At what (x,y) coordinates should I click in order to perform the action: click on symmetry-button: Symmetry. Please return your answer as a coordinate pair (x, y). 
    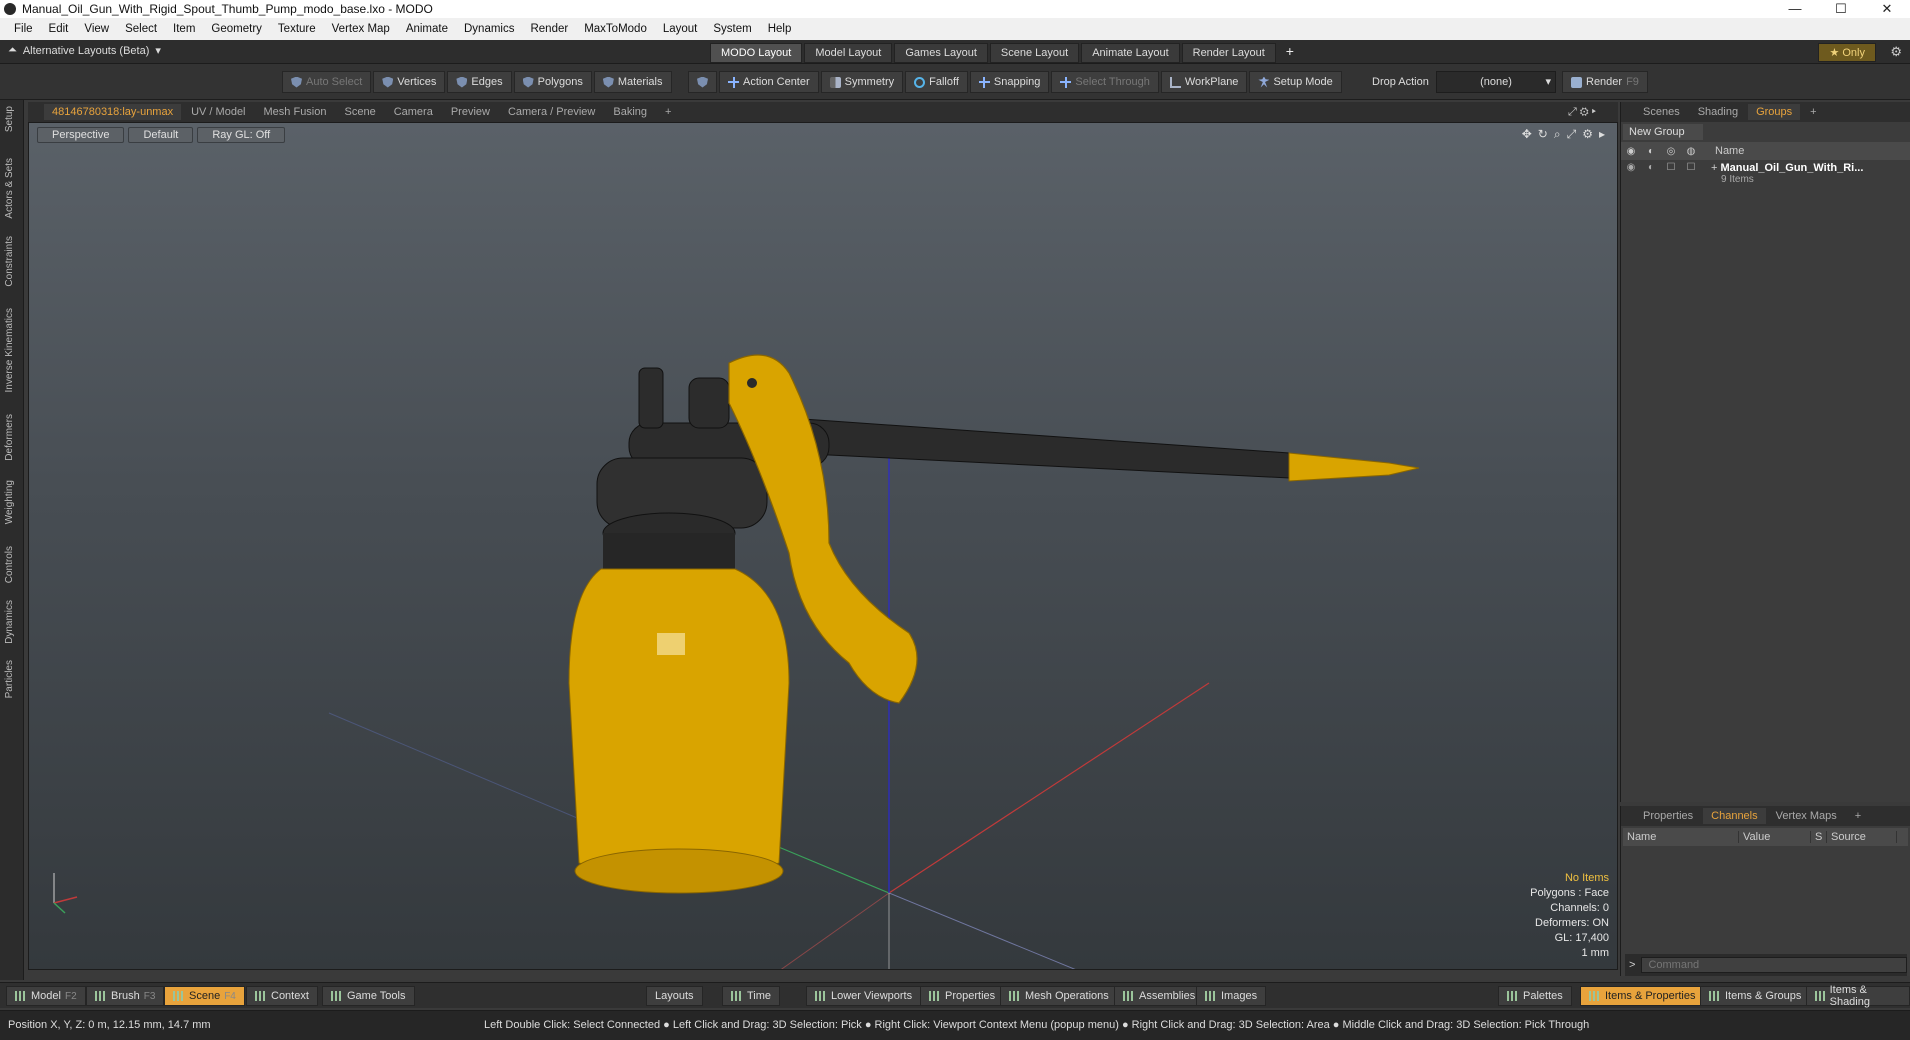
    Looking at the image, I should click on (862, 82).